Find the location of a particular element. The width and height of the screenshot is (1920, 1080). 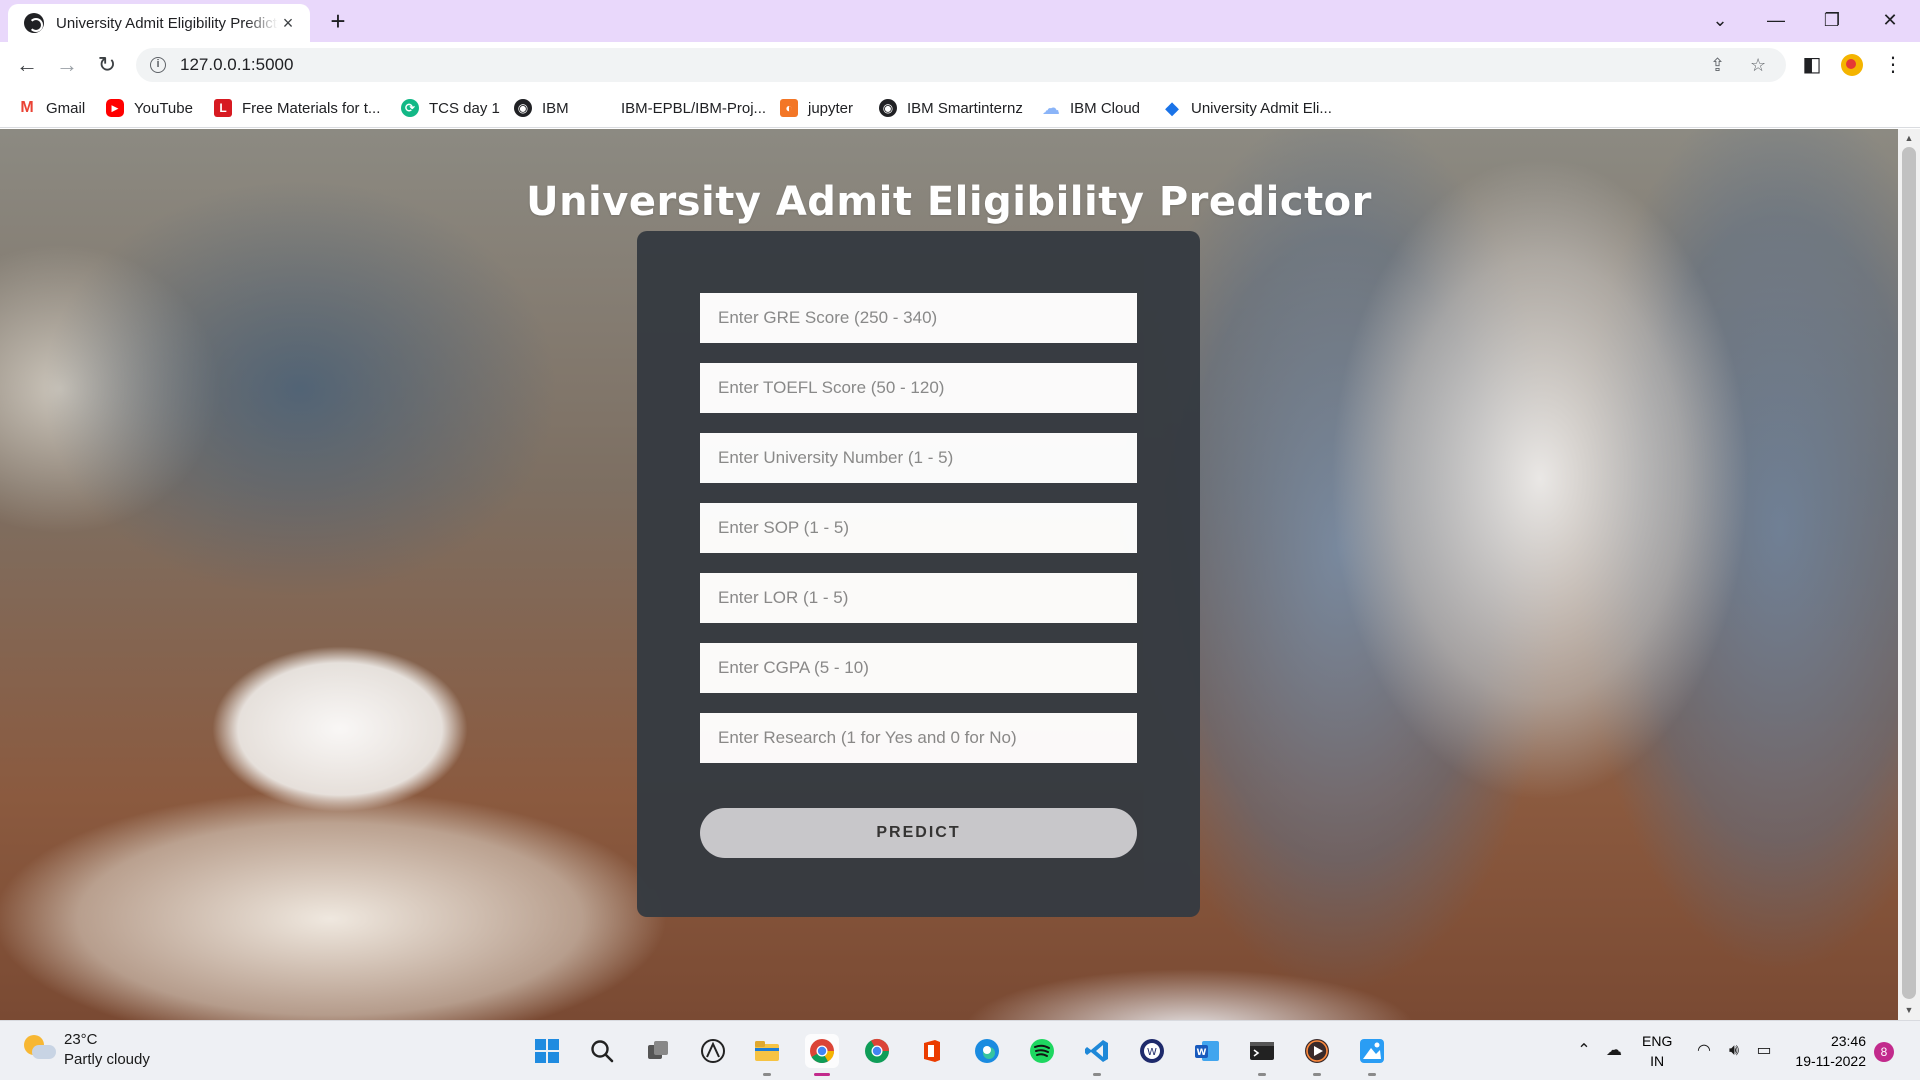

tcs-icon: ⟳ is located at coordinates (410, 108).